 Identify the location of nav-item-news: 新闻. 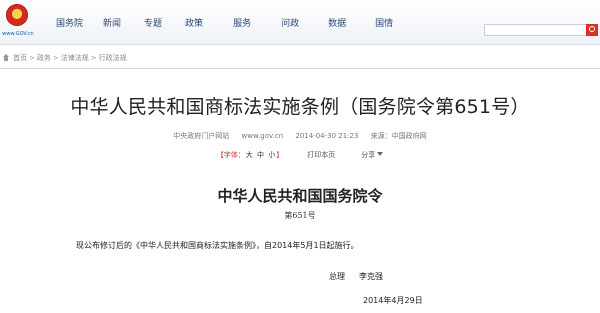
(112, 22).